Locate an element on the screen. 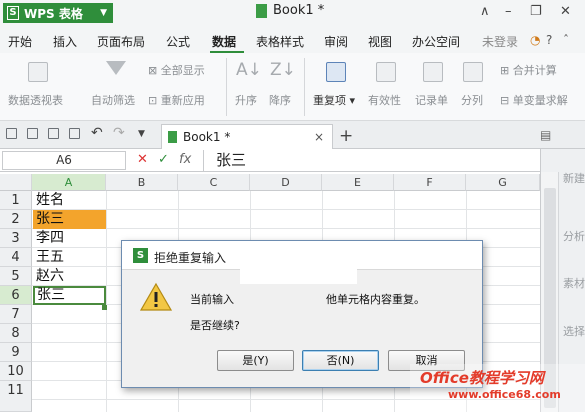 This screenshot has width=585, height=412. validity-button: 有效性 is located at coordinates (384, 100).